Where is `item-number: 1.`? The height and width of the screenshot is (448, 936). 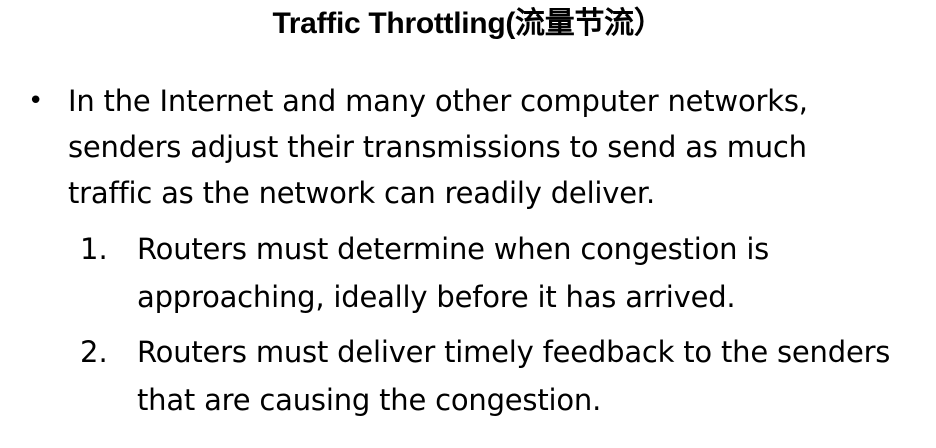 item-number: 1. is located at coordinates (94, 249).